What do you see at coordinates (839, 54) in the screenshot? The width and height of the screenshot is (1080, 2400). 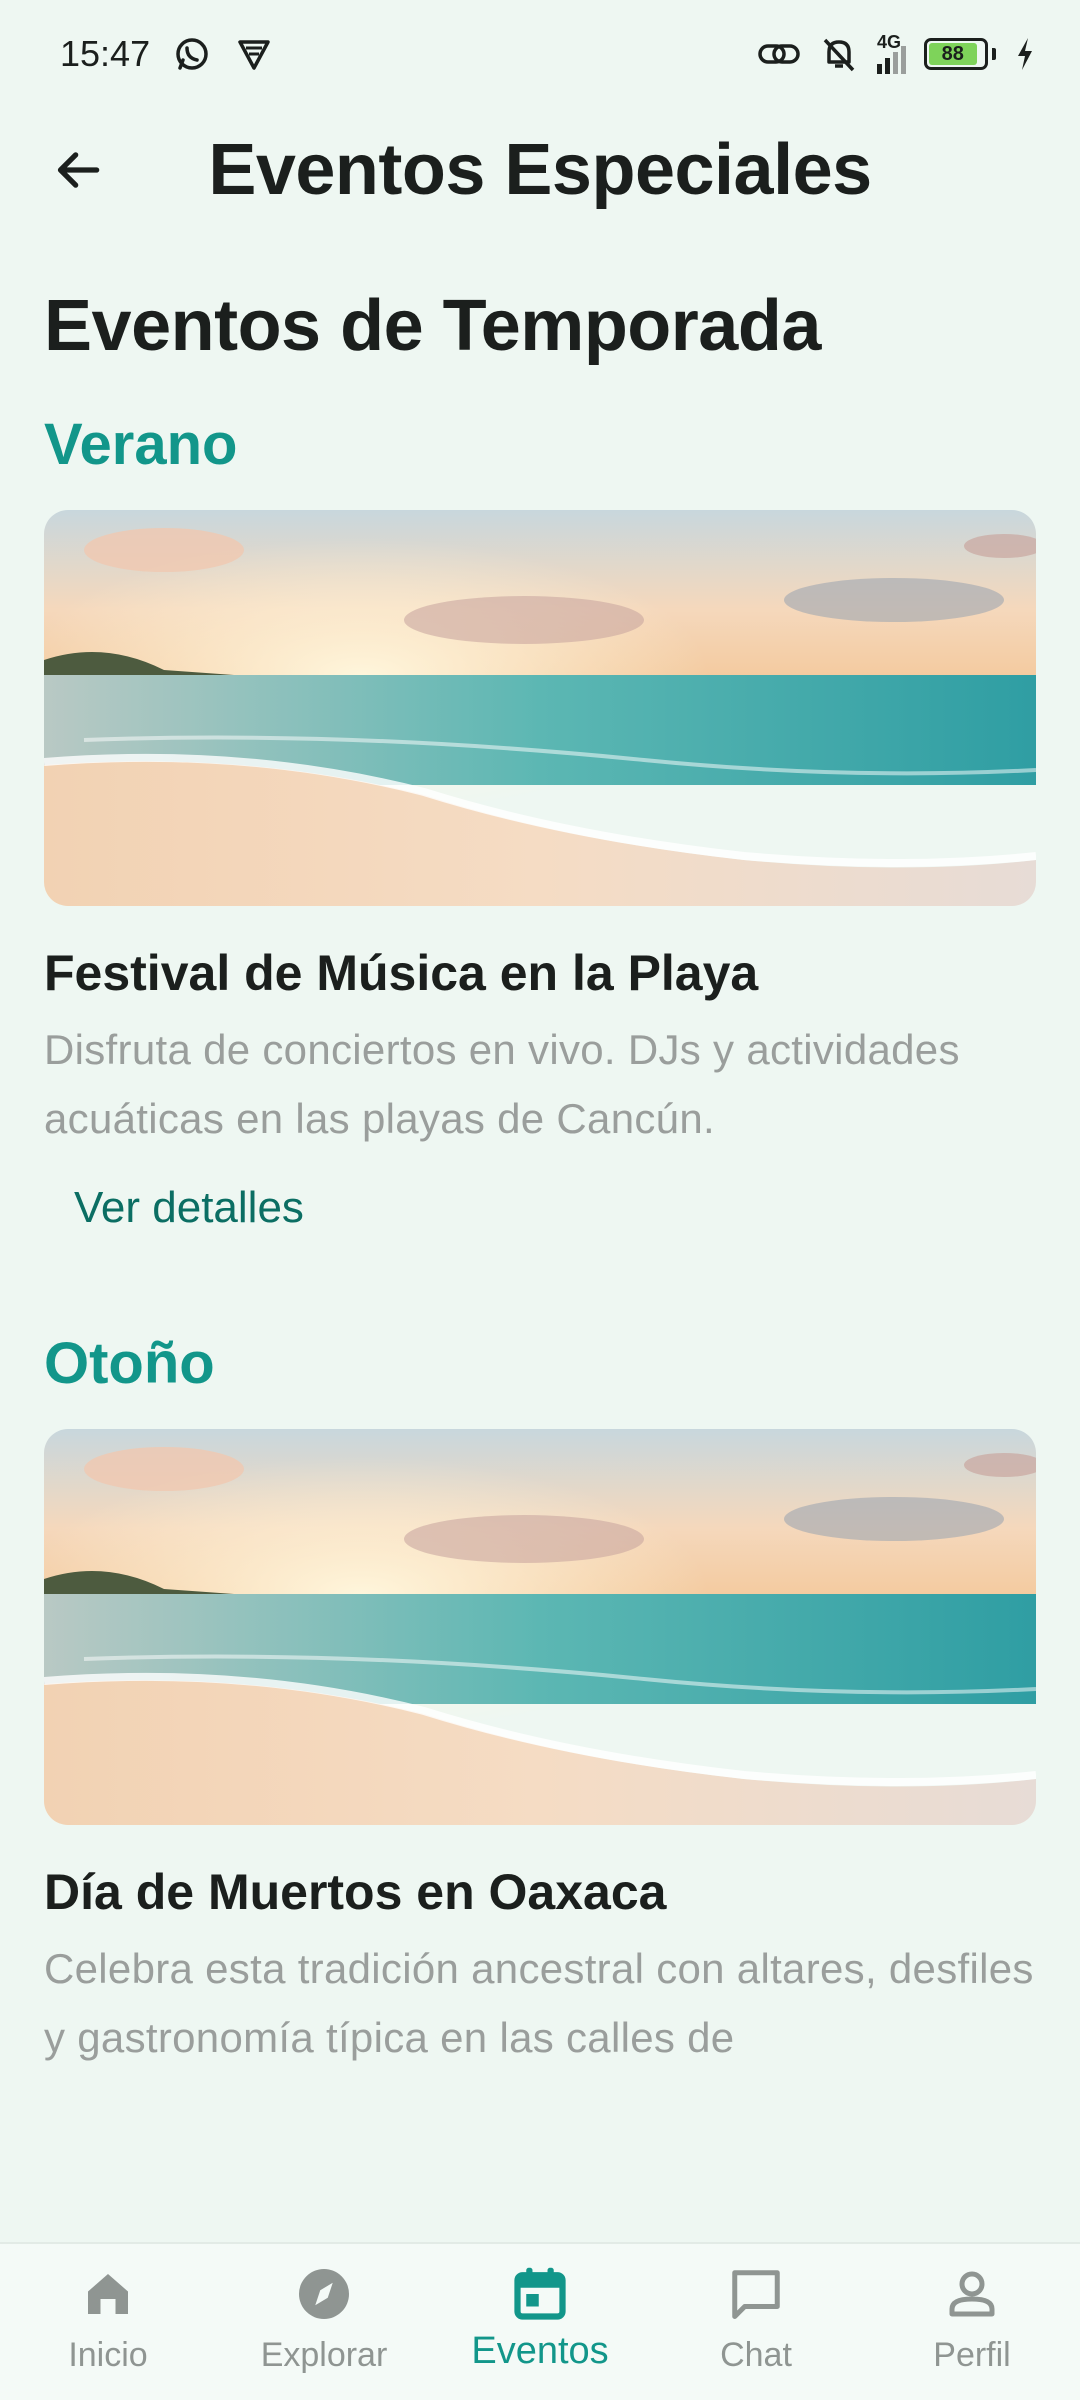 I see `bell-off-icon` at bounding box center [839, 54].